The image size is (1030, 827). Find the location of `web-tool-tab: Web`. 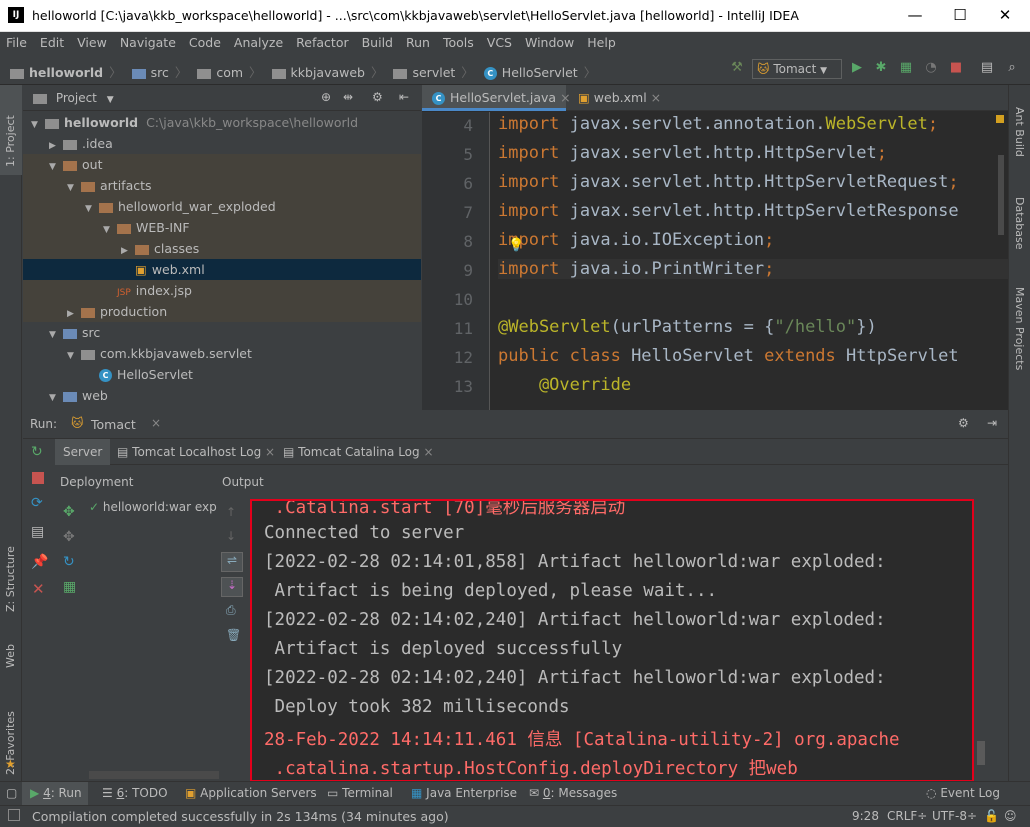

web-tool-tab: Web is located at coordinates (10, 656).